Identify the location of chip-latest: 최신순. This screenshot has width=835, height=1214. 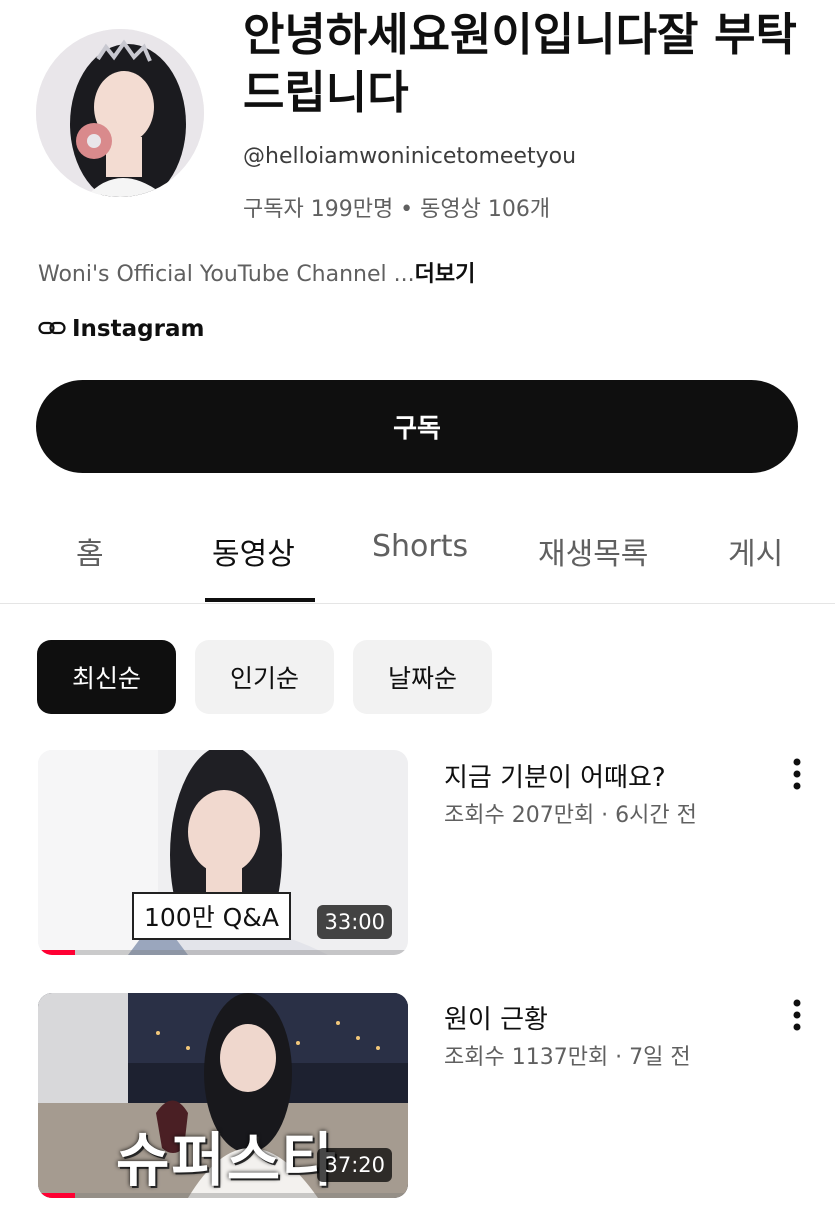
(106, 677).